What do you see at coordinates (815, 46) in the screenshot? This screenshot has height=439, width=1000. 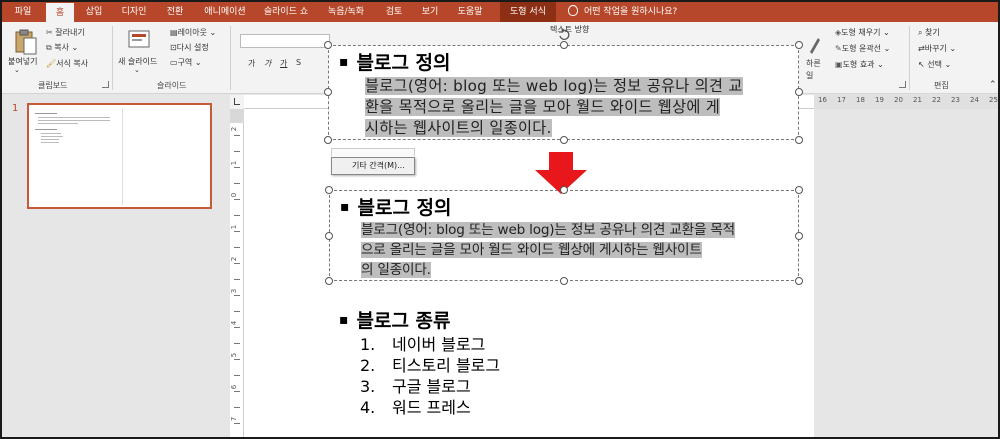 I see `quick-styles-icon` at bounding box center [815, 46].